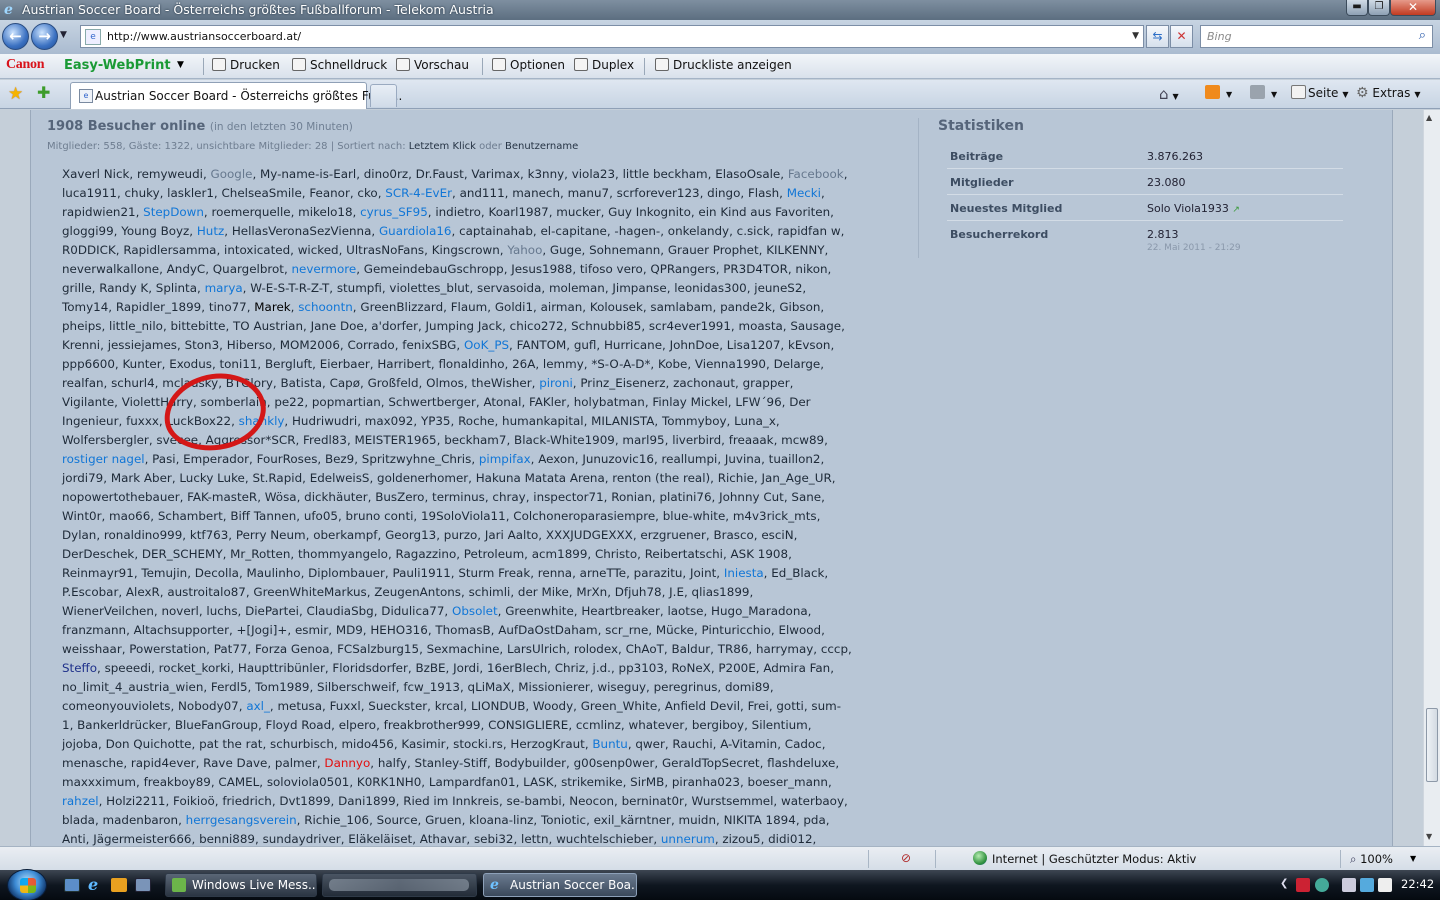 This screenshot has height=900, width=1440. What do you see at coordinates (394, 212) in the screenshot?
I see `member-link: cyrus_SF95` at bounding box center [394, 212].